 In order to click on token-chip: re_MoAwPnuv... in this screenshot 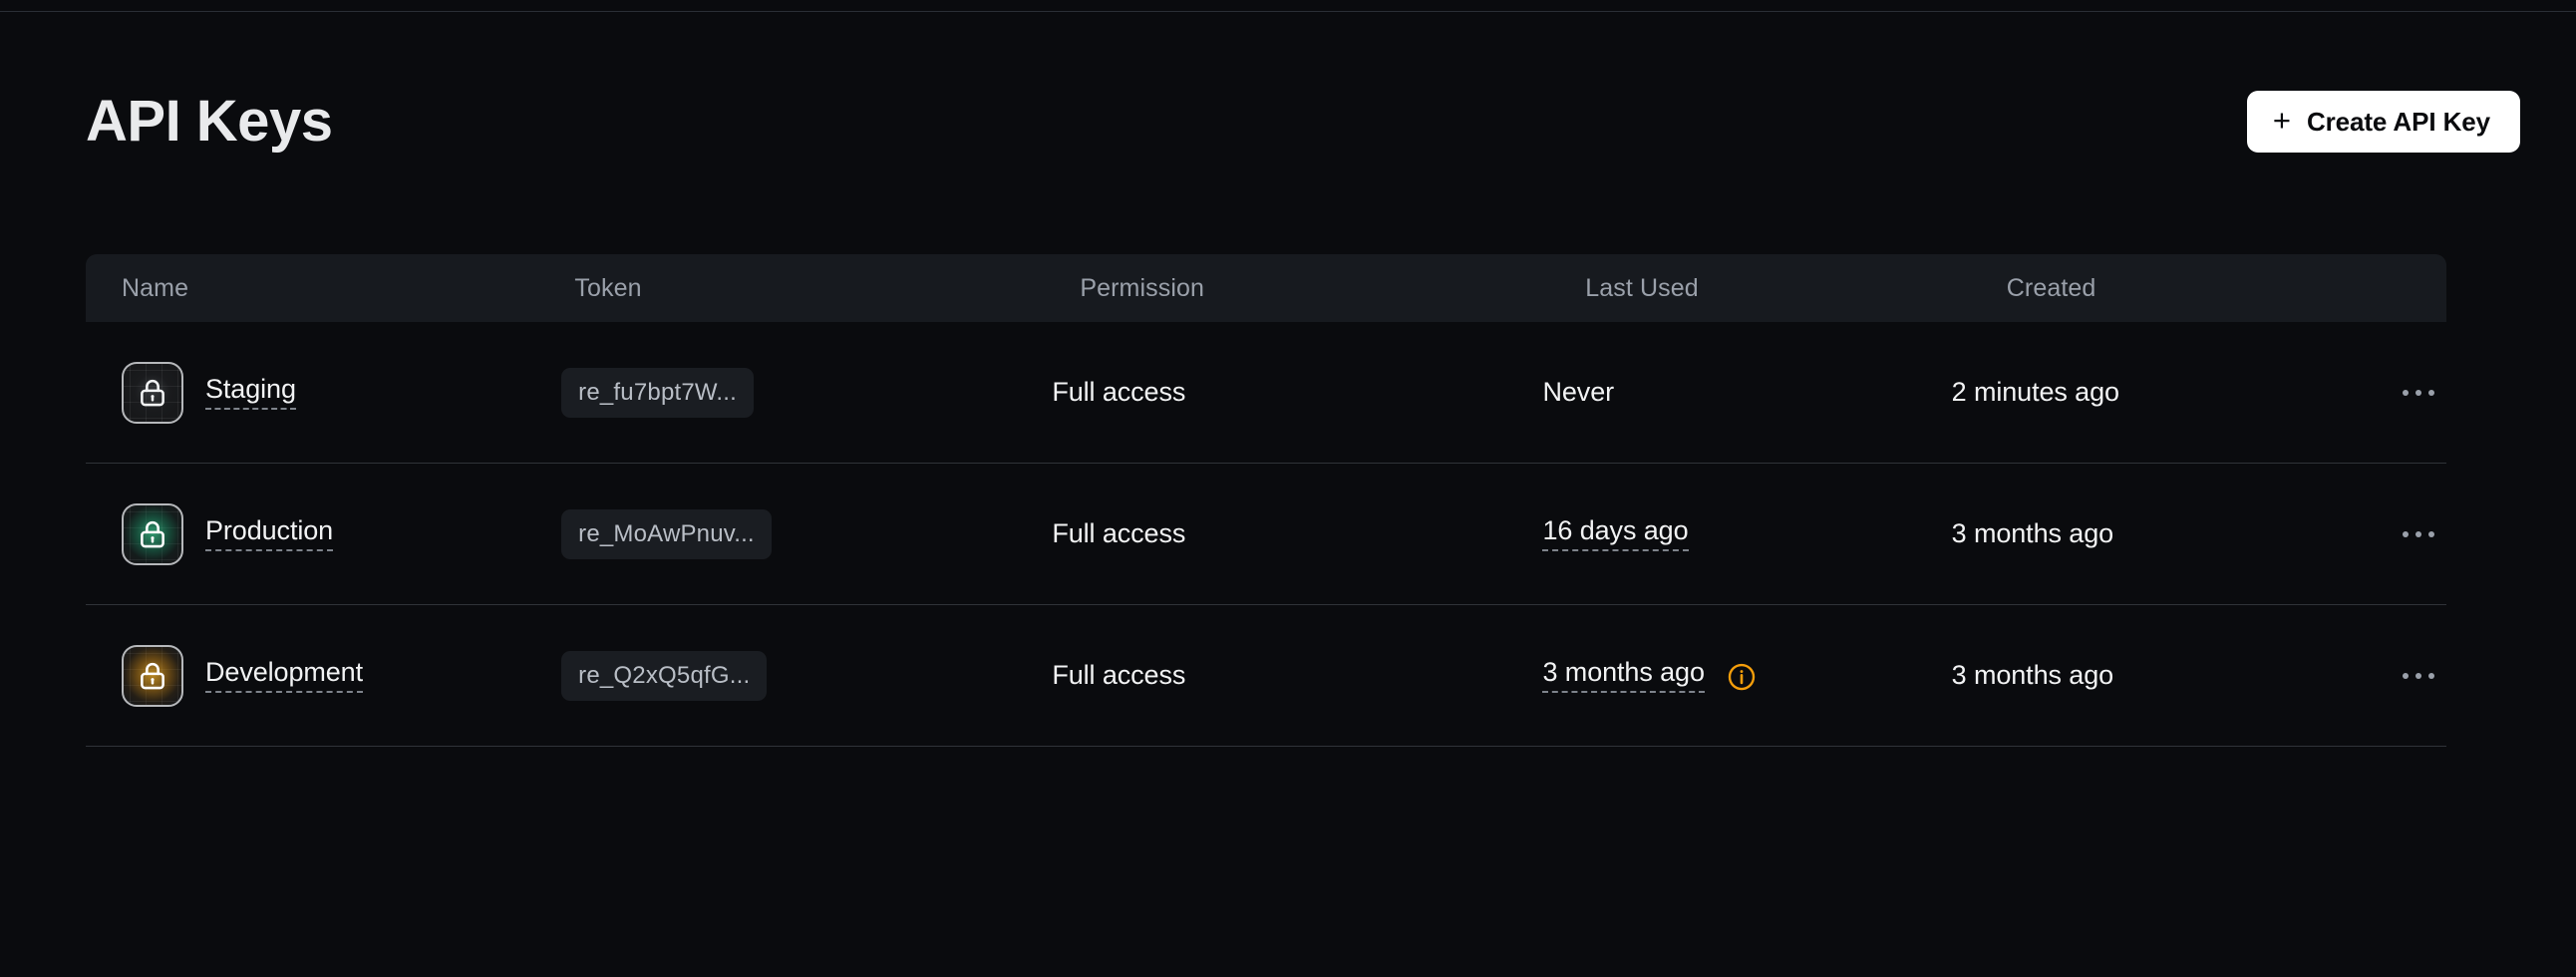, I will do `click(666, 533)`.